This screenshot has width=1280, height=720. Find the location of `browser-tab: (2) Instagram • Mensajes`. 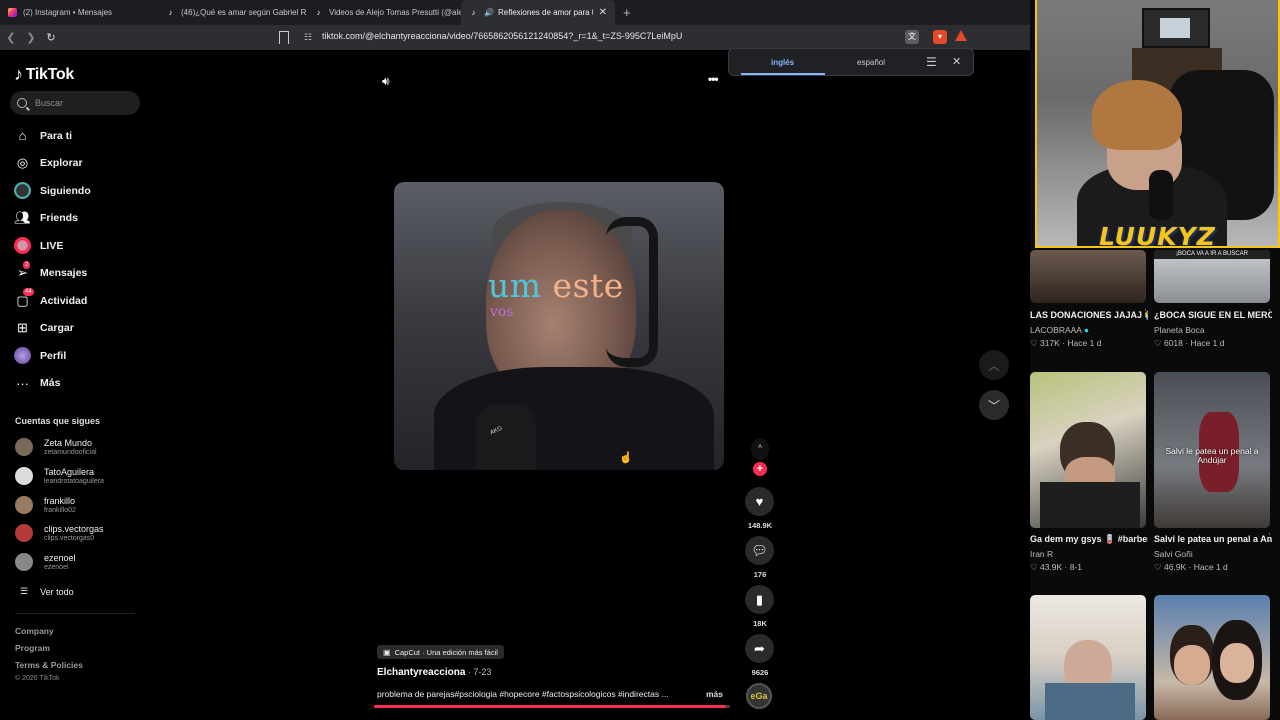

browser-tab: (2) Instagram • Mensajes is located at coordinates (79, 12).